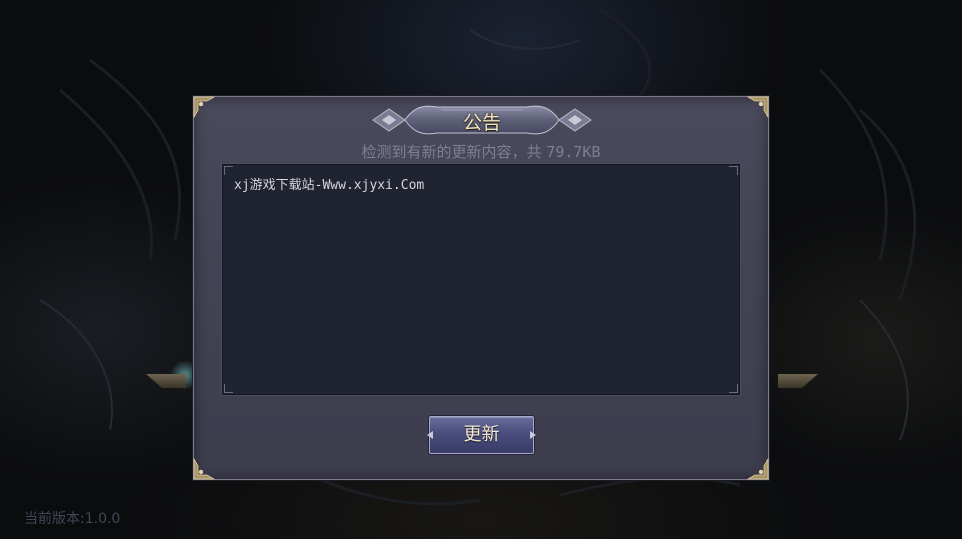 The height and width of the screenshot is (539, 962). Describe the element at coordinates (329, 185) in the screenshot. I see `announcement-text: xj游戏下载站-Www.xjyxi.Com` at that location.